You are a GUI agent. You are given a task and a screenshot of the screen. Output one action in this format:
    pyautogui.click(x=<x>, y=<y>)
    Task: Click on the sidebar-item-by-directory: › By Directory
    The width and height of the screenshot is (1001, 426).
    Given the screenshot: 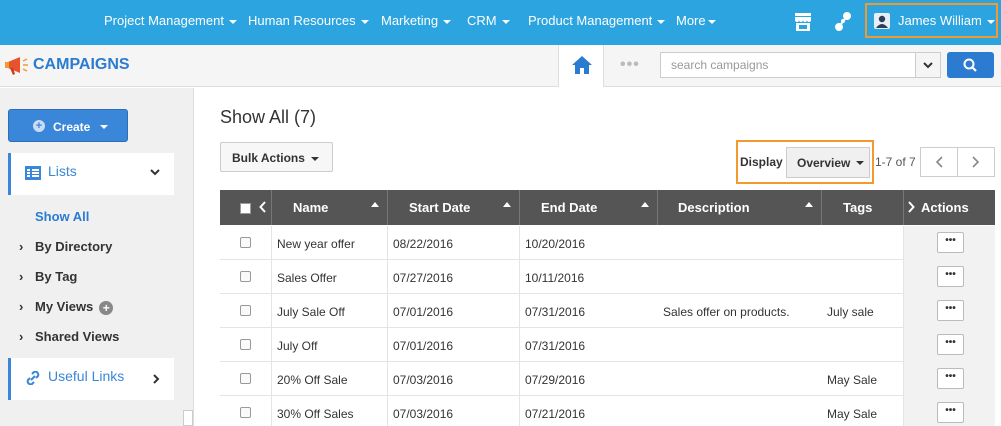 What is the action you would take?
    pyautogui.click(x=65, y=246)
    